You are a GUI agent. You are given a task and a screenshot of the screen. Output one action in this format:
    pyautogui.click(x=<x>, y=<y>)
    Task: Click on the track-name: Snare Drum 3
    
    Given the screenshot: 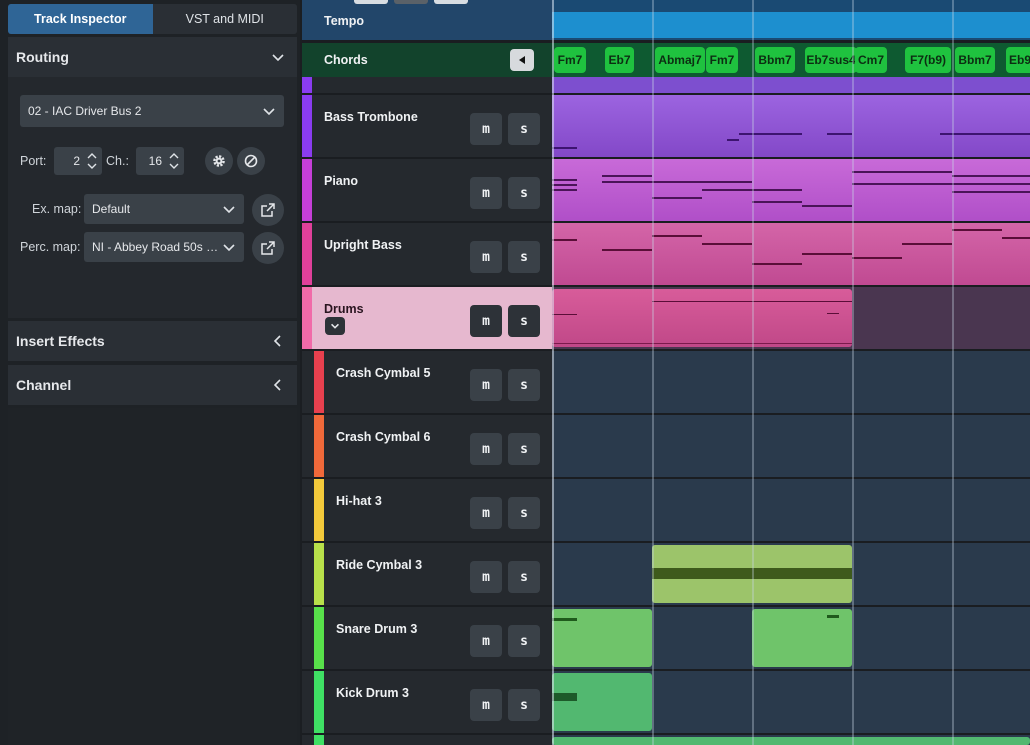 What is the action you would take?
    pyautogui.click(x=377, y=629)
    